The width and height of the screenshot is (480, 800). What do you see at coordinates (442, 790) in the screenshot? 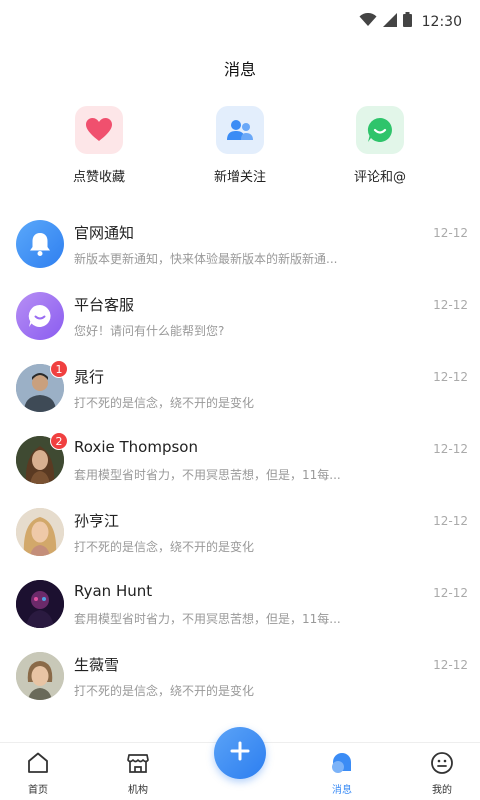
I see `nav-label: 我的` at bounding box center [442, 790].